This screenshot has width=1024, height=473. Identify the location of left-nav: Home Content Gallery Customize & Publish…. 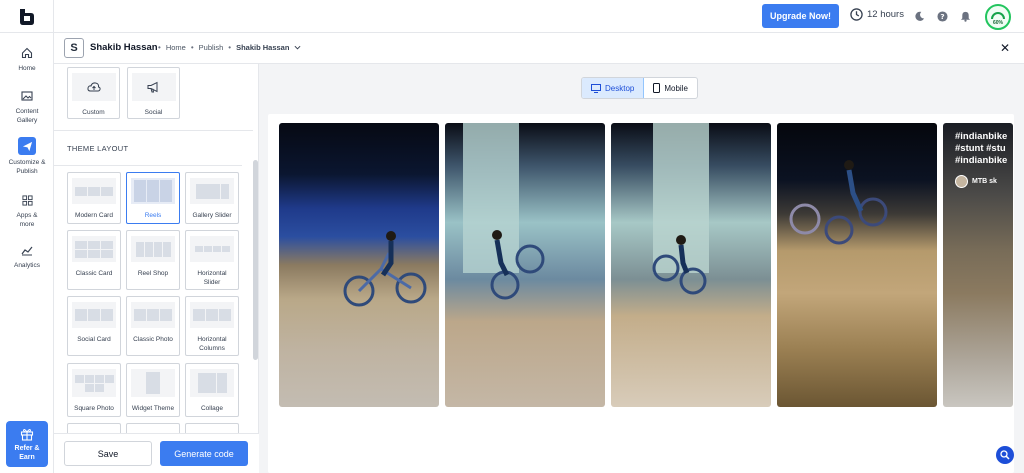
(27, 253).